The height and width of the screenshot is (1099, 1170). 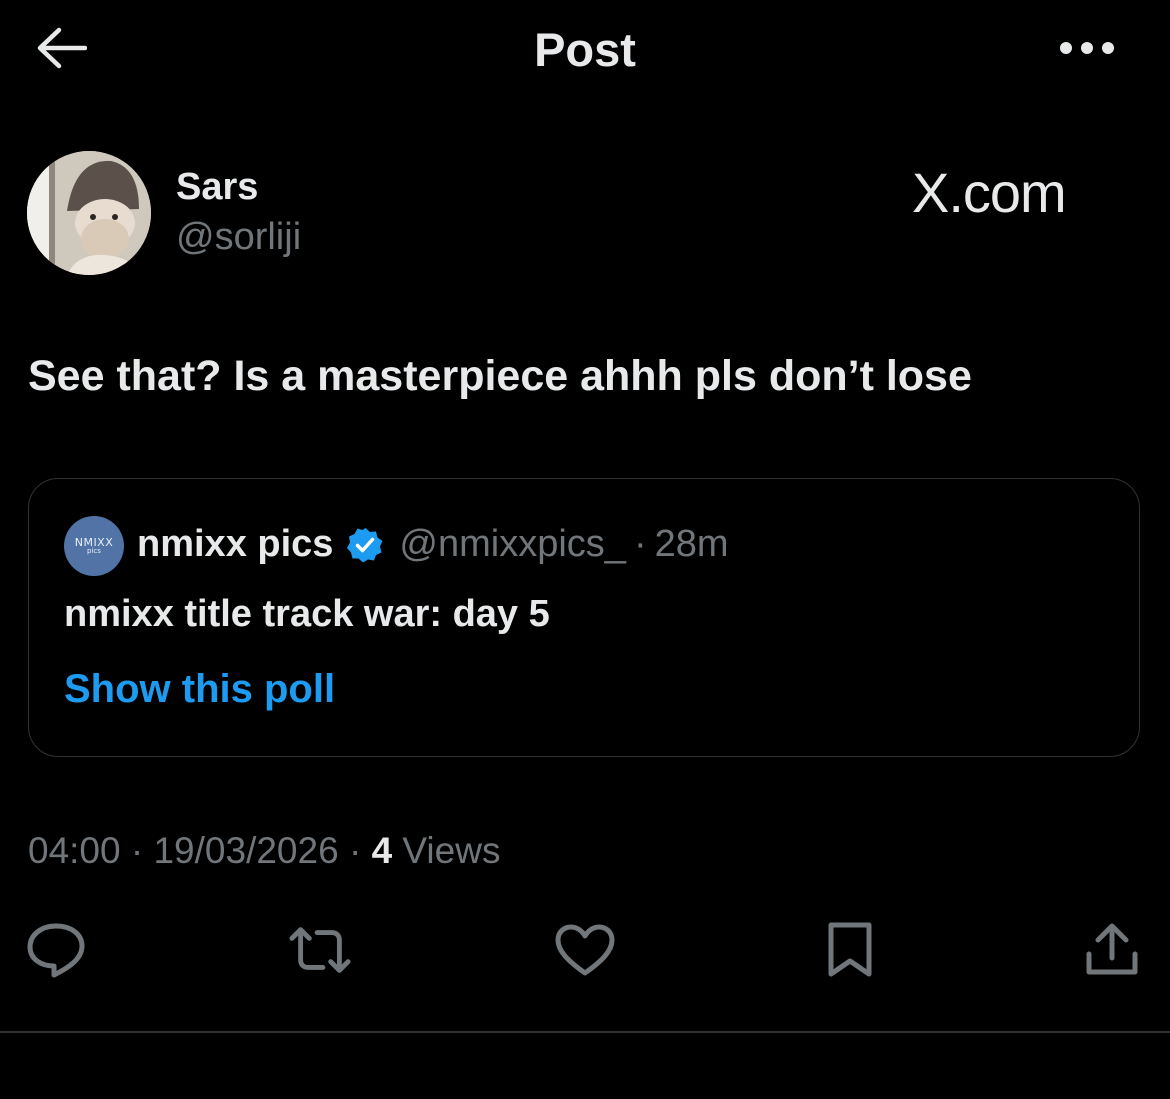 What do you see at coordinates (199, 689) in the screenshot?
I see `show-poll-link: Show this poll` at bounding box center [199, 689].